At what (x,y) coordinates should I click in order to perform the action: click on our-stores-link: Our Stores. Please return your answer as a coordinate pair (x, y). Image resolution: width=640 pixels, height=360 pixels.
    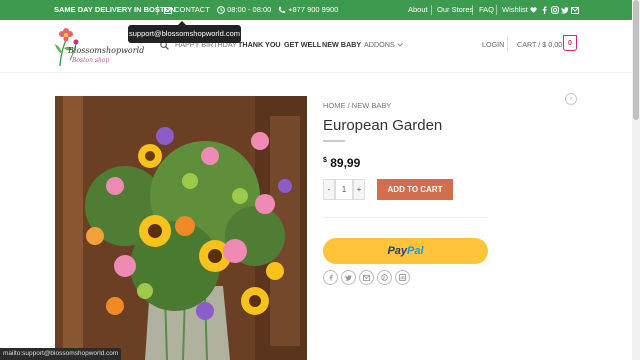
    Looking at the image, I should click on (455, 10).